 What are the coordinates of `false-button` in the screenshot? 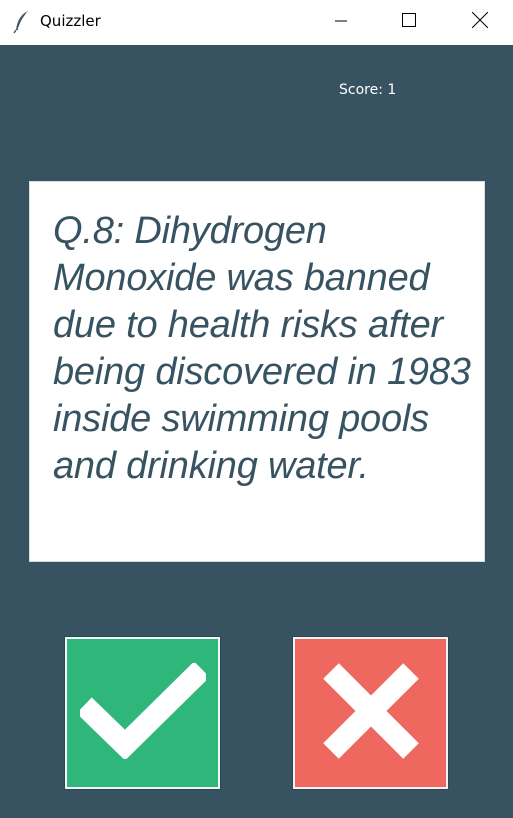 It's located at (370, 713).